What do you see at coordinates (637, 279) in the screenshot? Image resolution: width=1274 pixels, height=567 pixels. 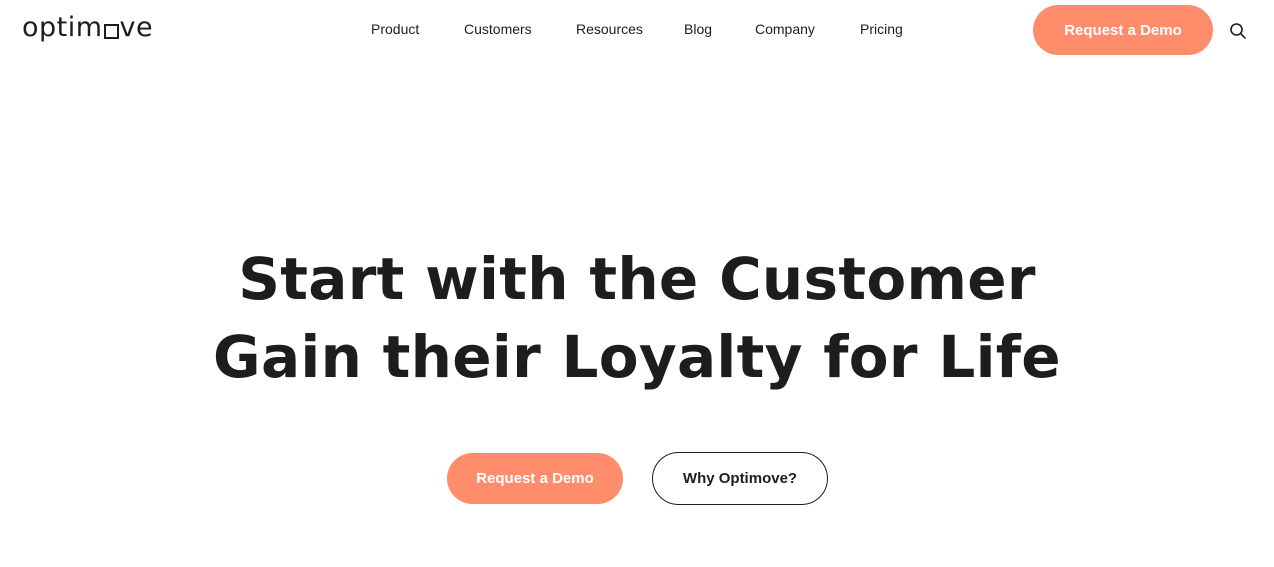 I see `hero-title-line-1: Start with the Customer` at bounding box center [637, 279].